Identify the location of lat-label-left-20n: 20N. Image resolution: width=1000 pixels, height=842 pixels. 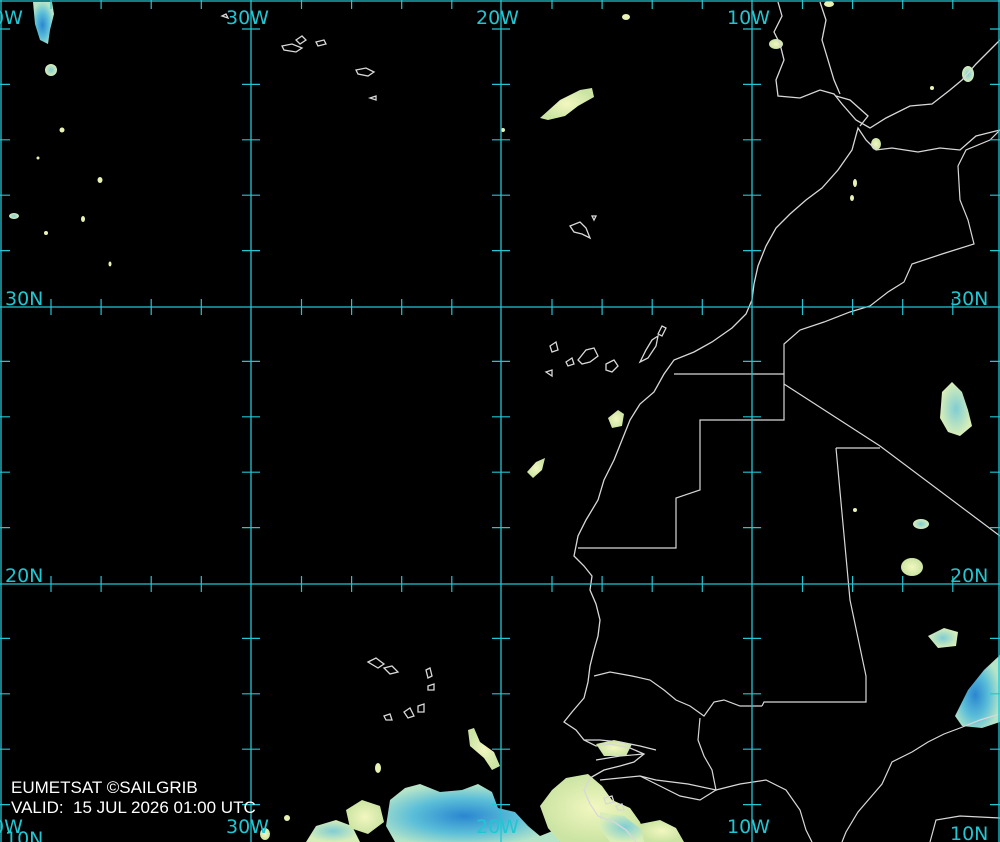
(24, 576).